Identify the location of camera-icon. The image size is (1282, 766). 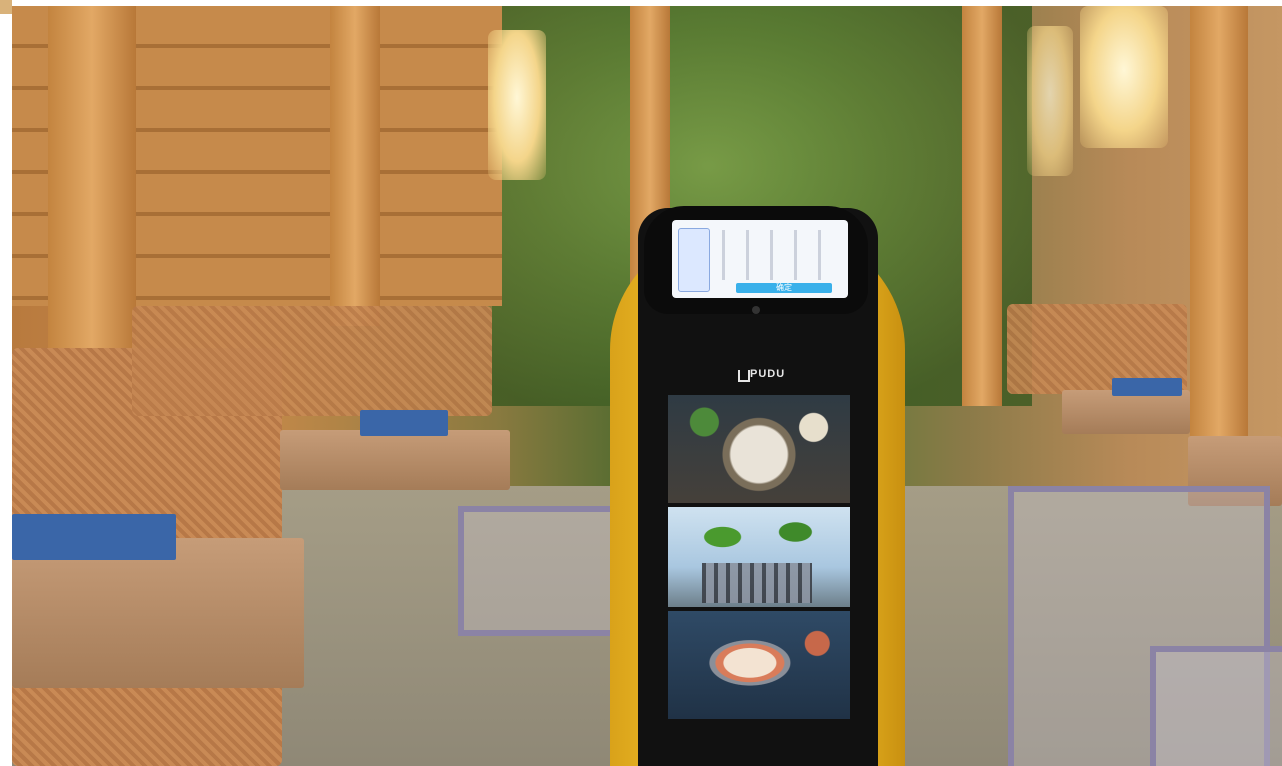
(756, 310).